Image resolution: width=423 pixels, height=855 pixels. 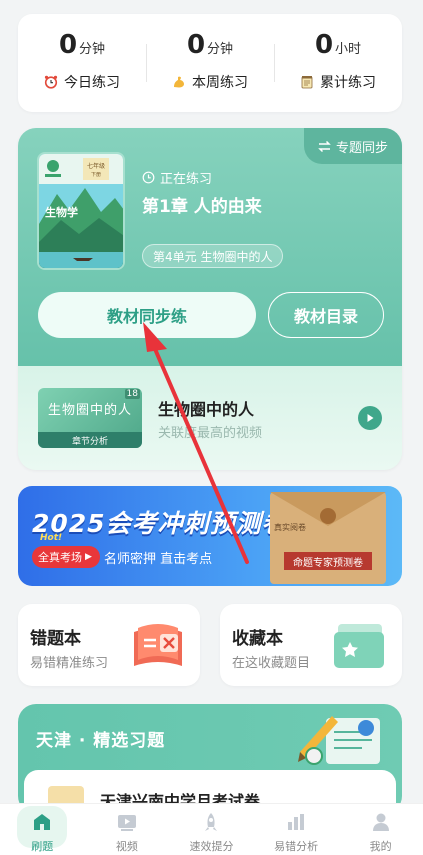 I want to click on chip-arrow-icon: ▶, so click(x=88, y=557).